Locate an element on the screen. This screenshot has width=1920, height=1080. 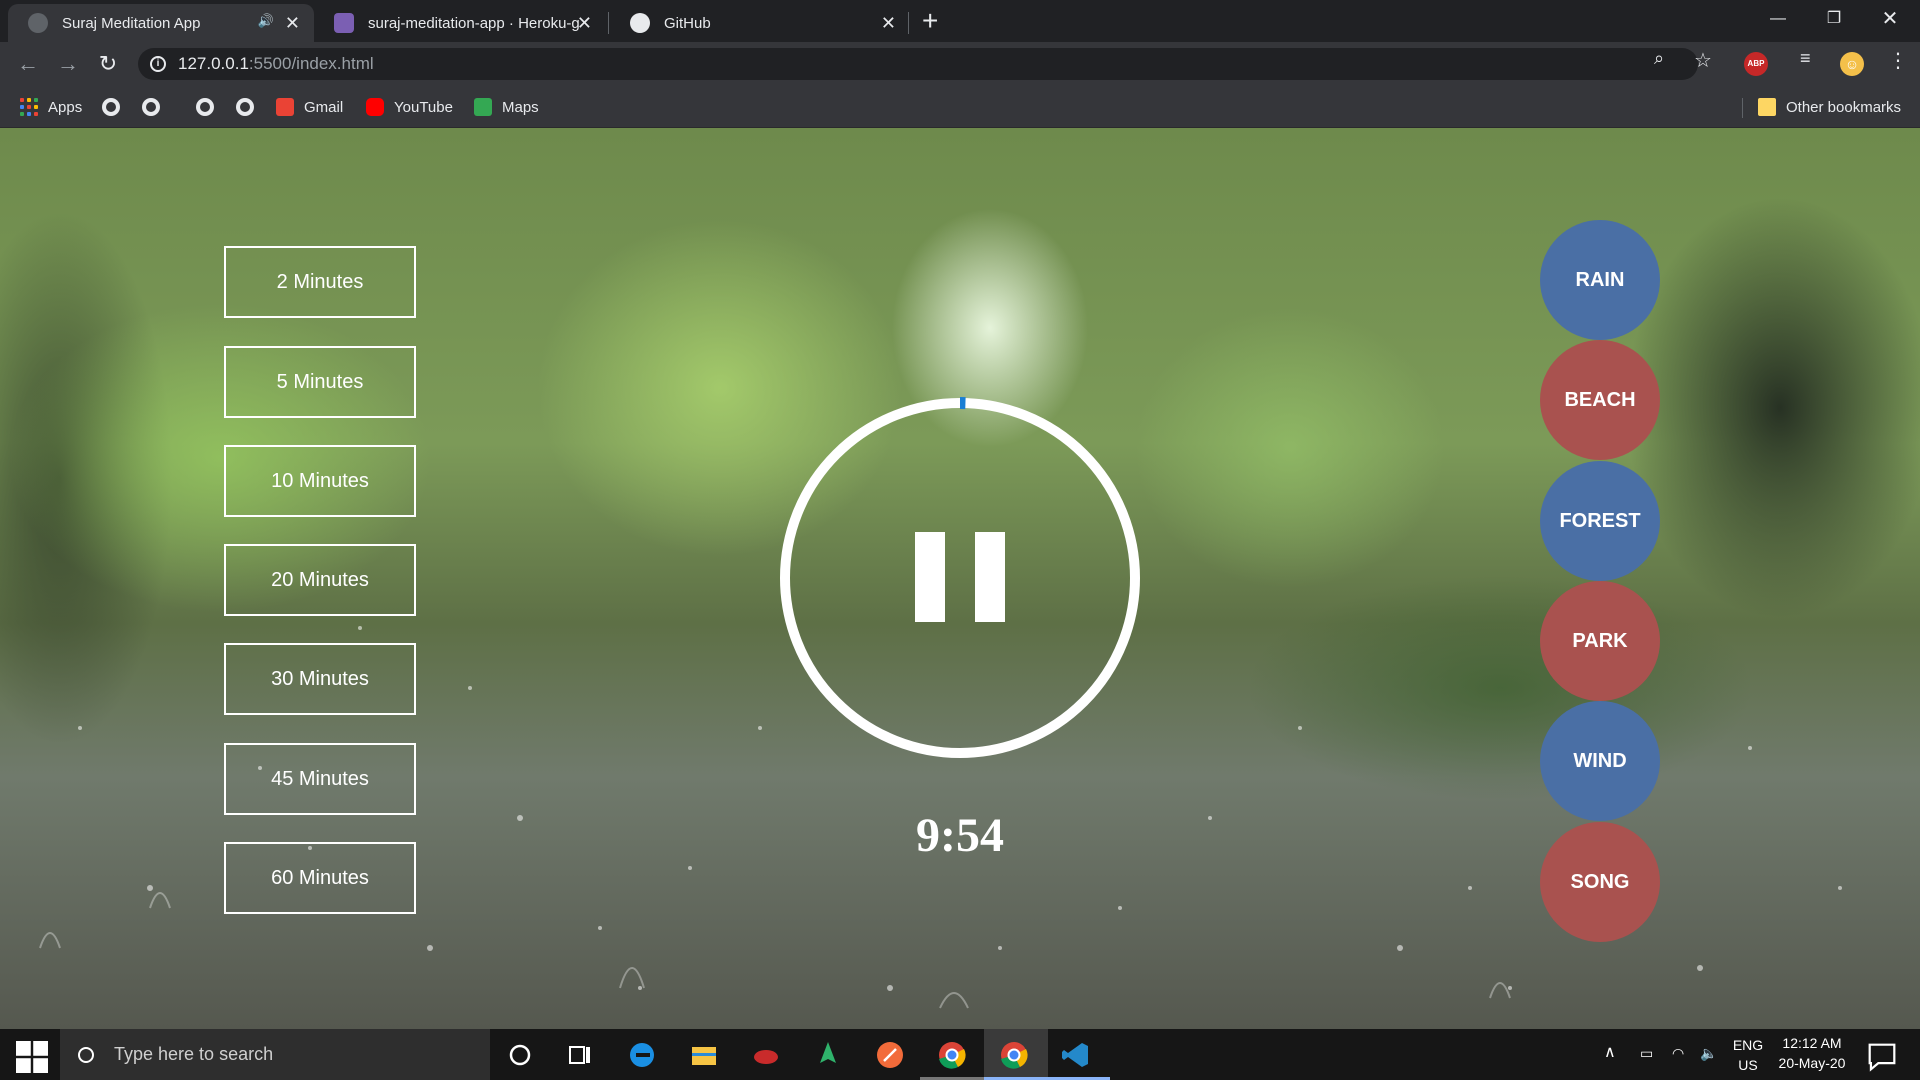
bookmark-label: Maps is located at coordinates (520, 107).